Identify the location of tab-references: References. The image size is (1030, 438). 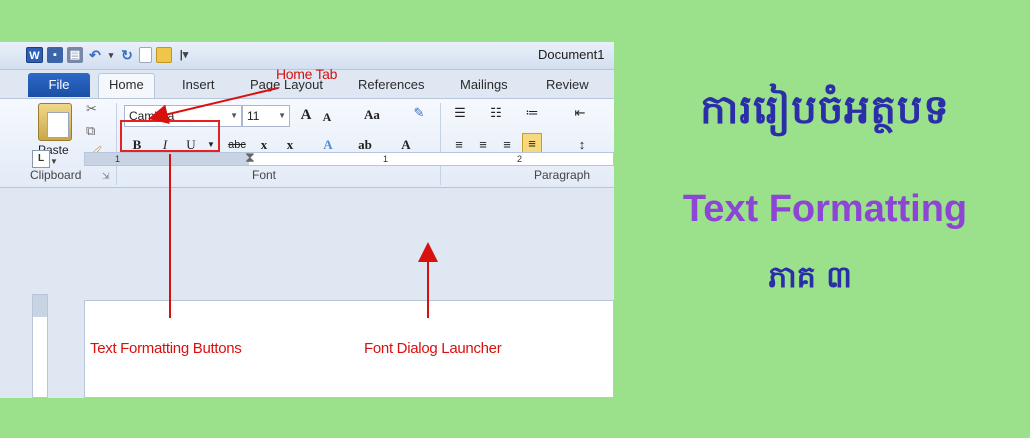
(391, 84).